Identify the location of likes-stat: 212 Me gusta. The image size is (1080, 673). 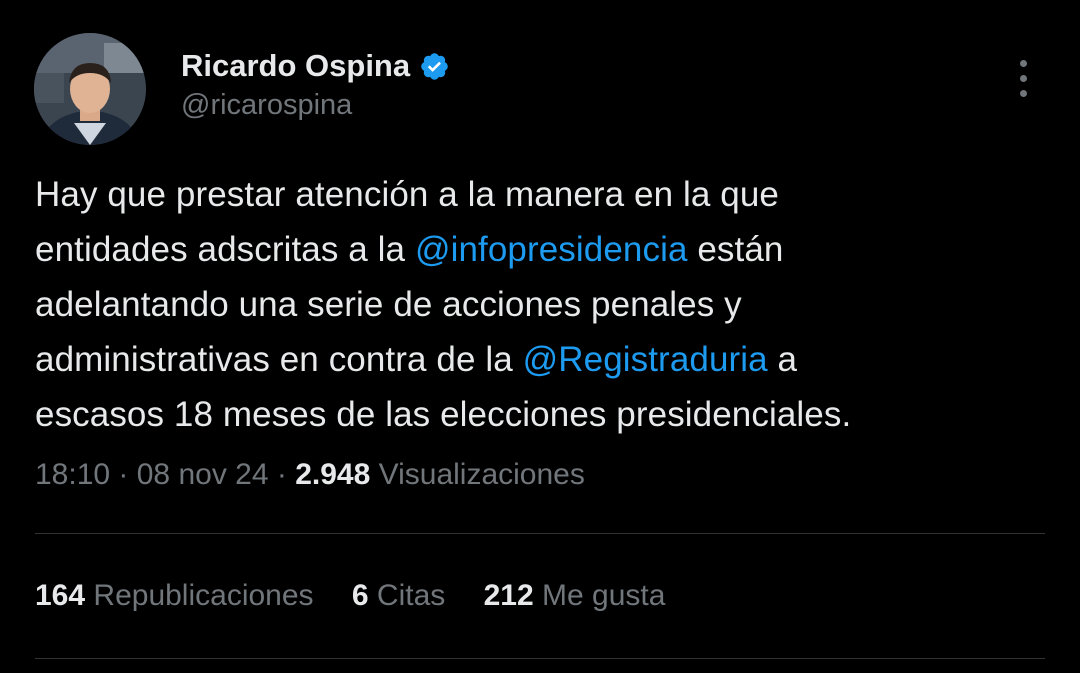
(575, 596).